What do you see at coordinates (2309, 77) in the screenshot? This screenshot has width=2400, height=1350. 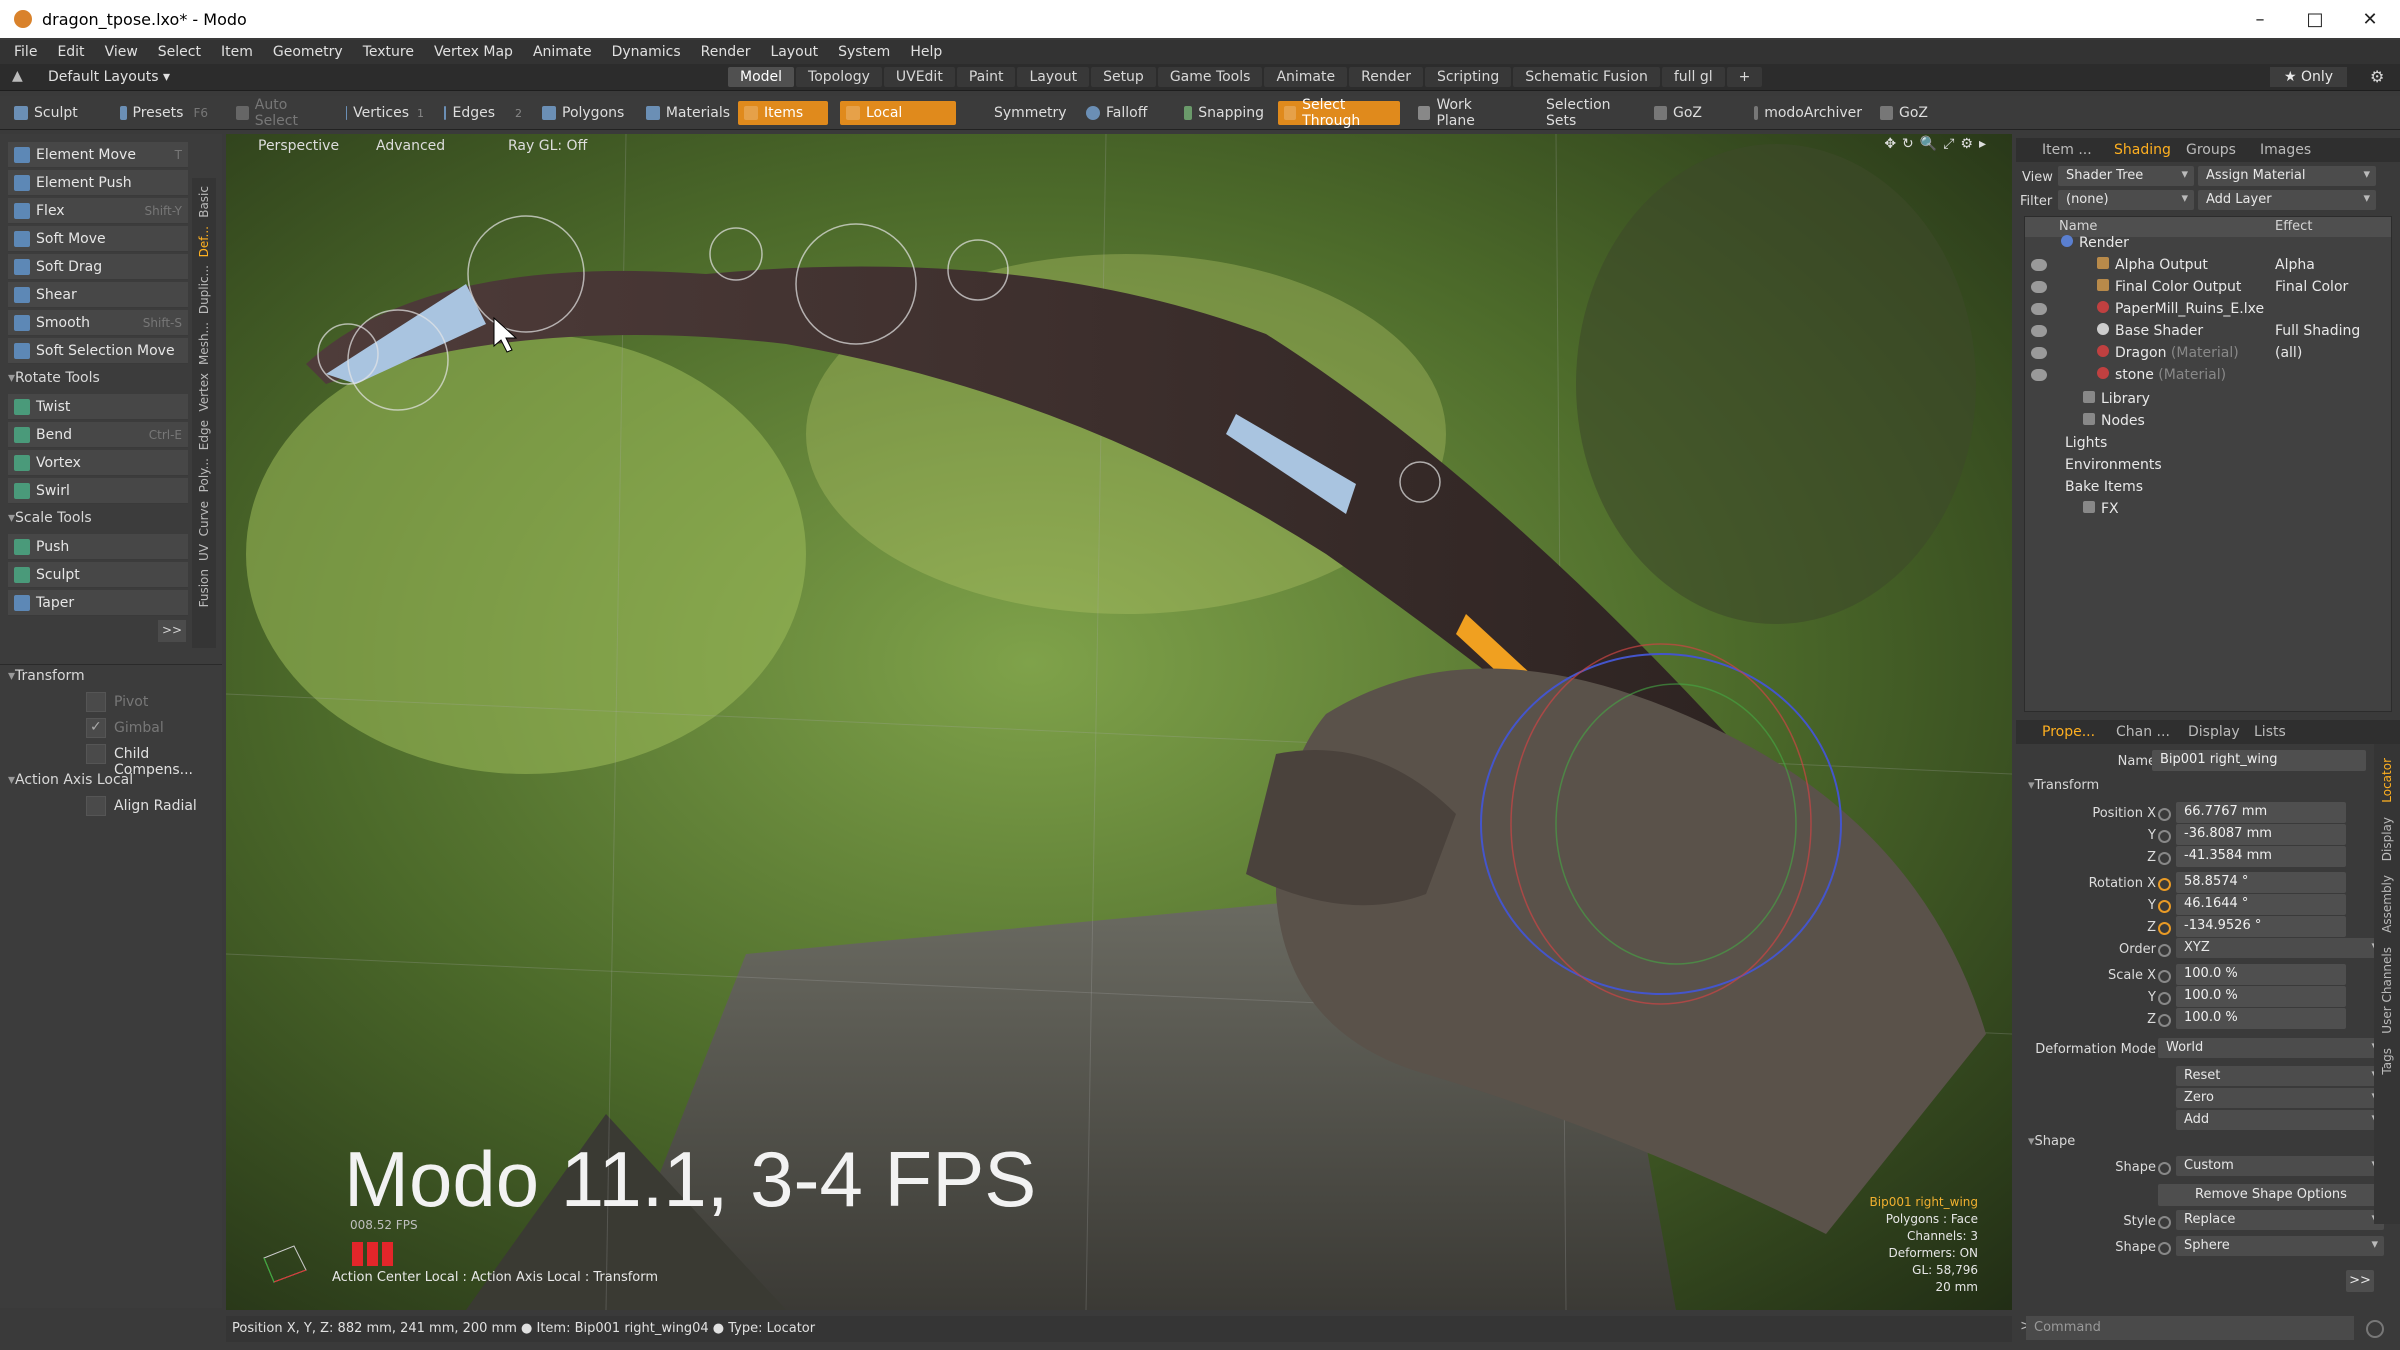 I see `only-toggle: ★ Only` at bounding box center [2309, 77].